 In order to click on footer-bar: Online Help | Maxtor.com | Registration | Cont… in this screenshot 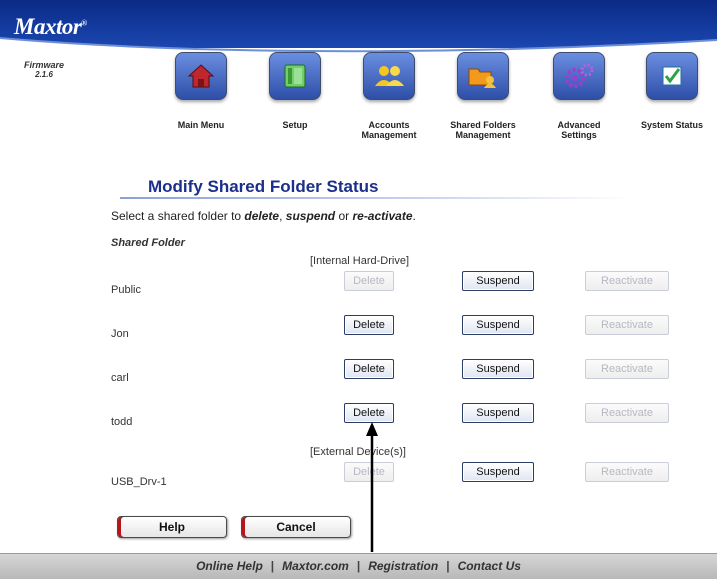, I will do `click(358, 566)`.